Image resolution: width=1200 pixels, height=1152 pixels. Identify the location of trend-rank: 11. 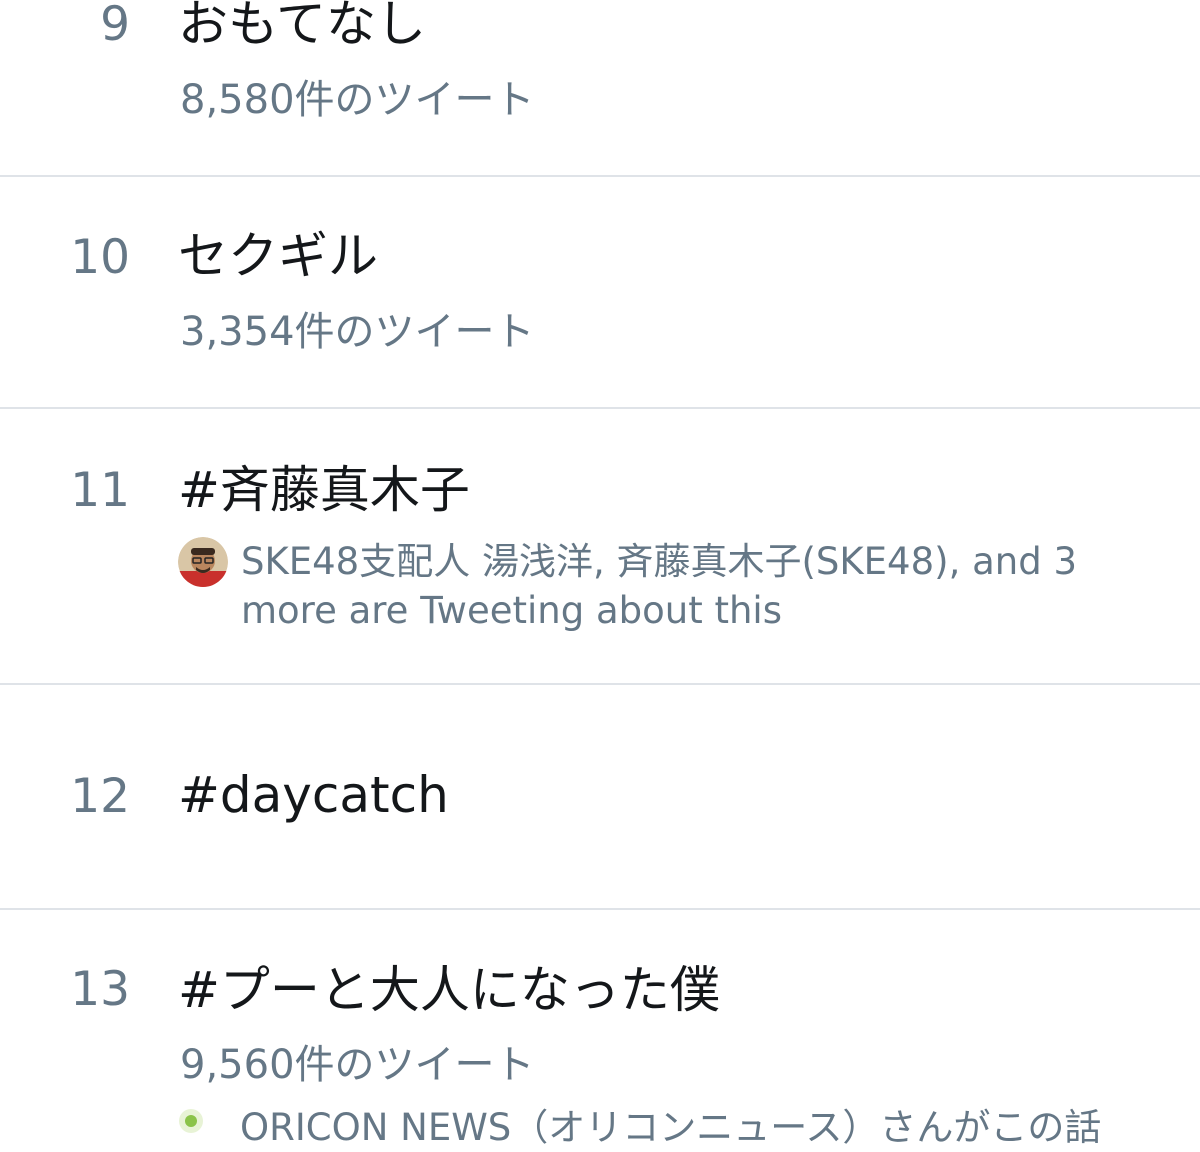
(100, 490).